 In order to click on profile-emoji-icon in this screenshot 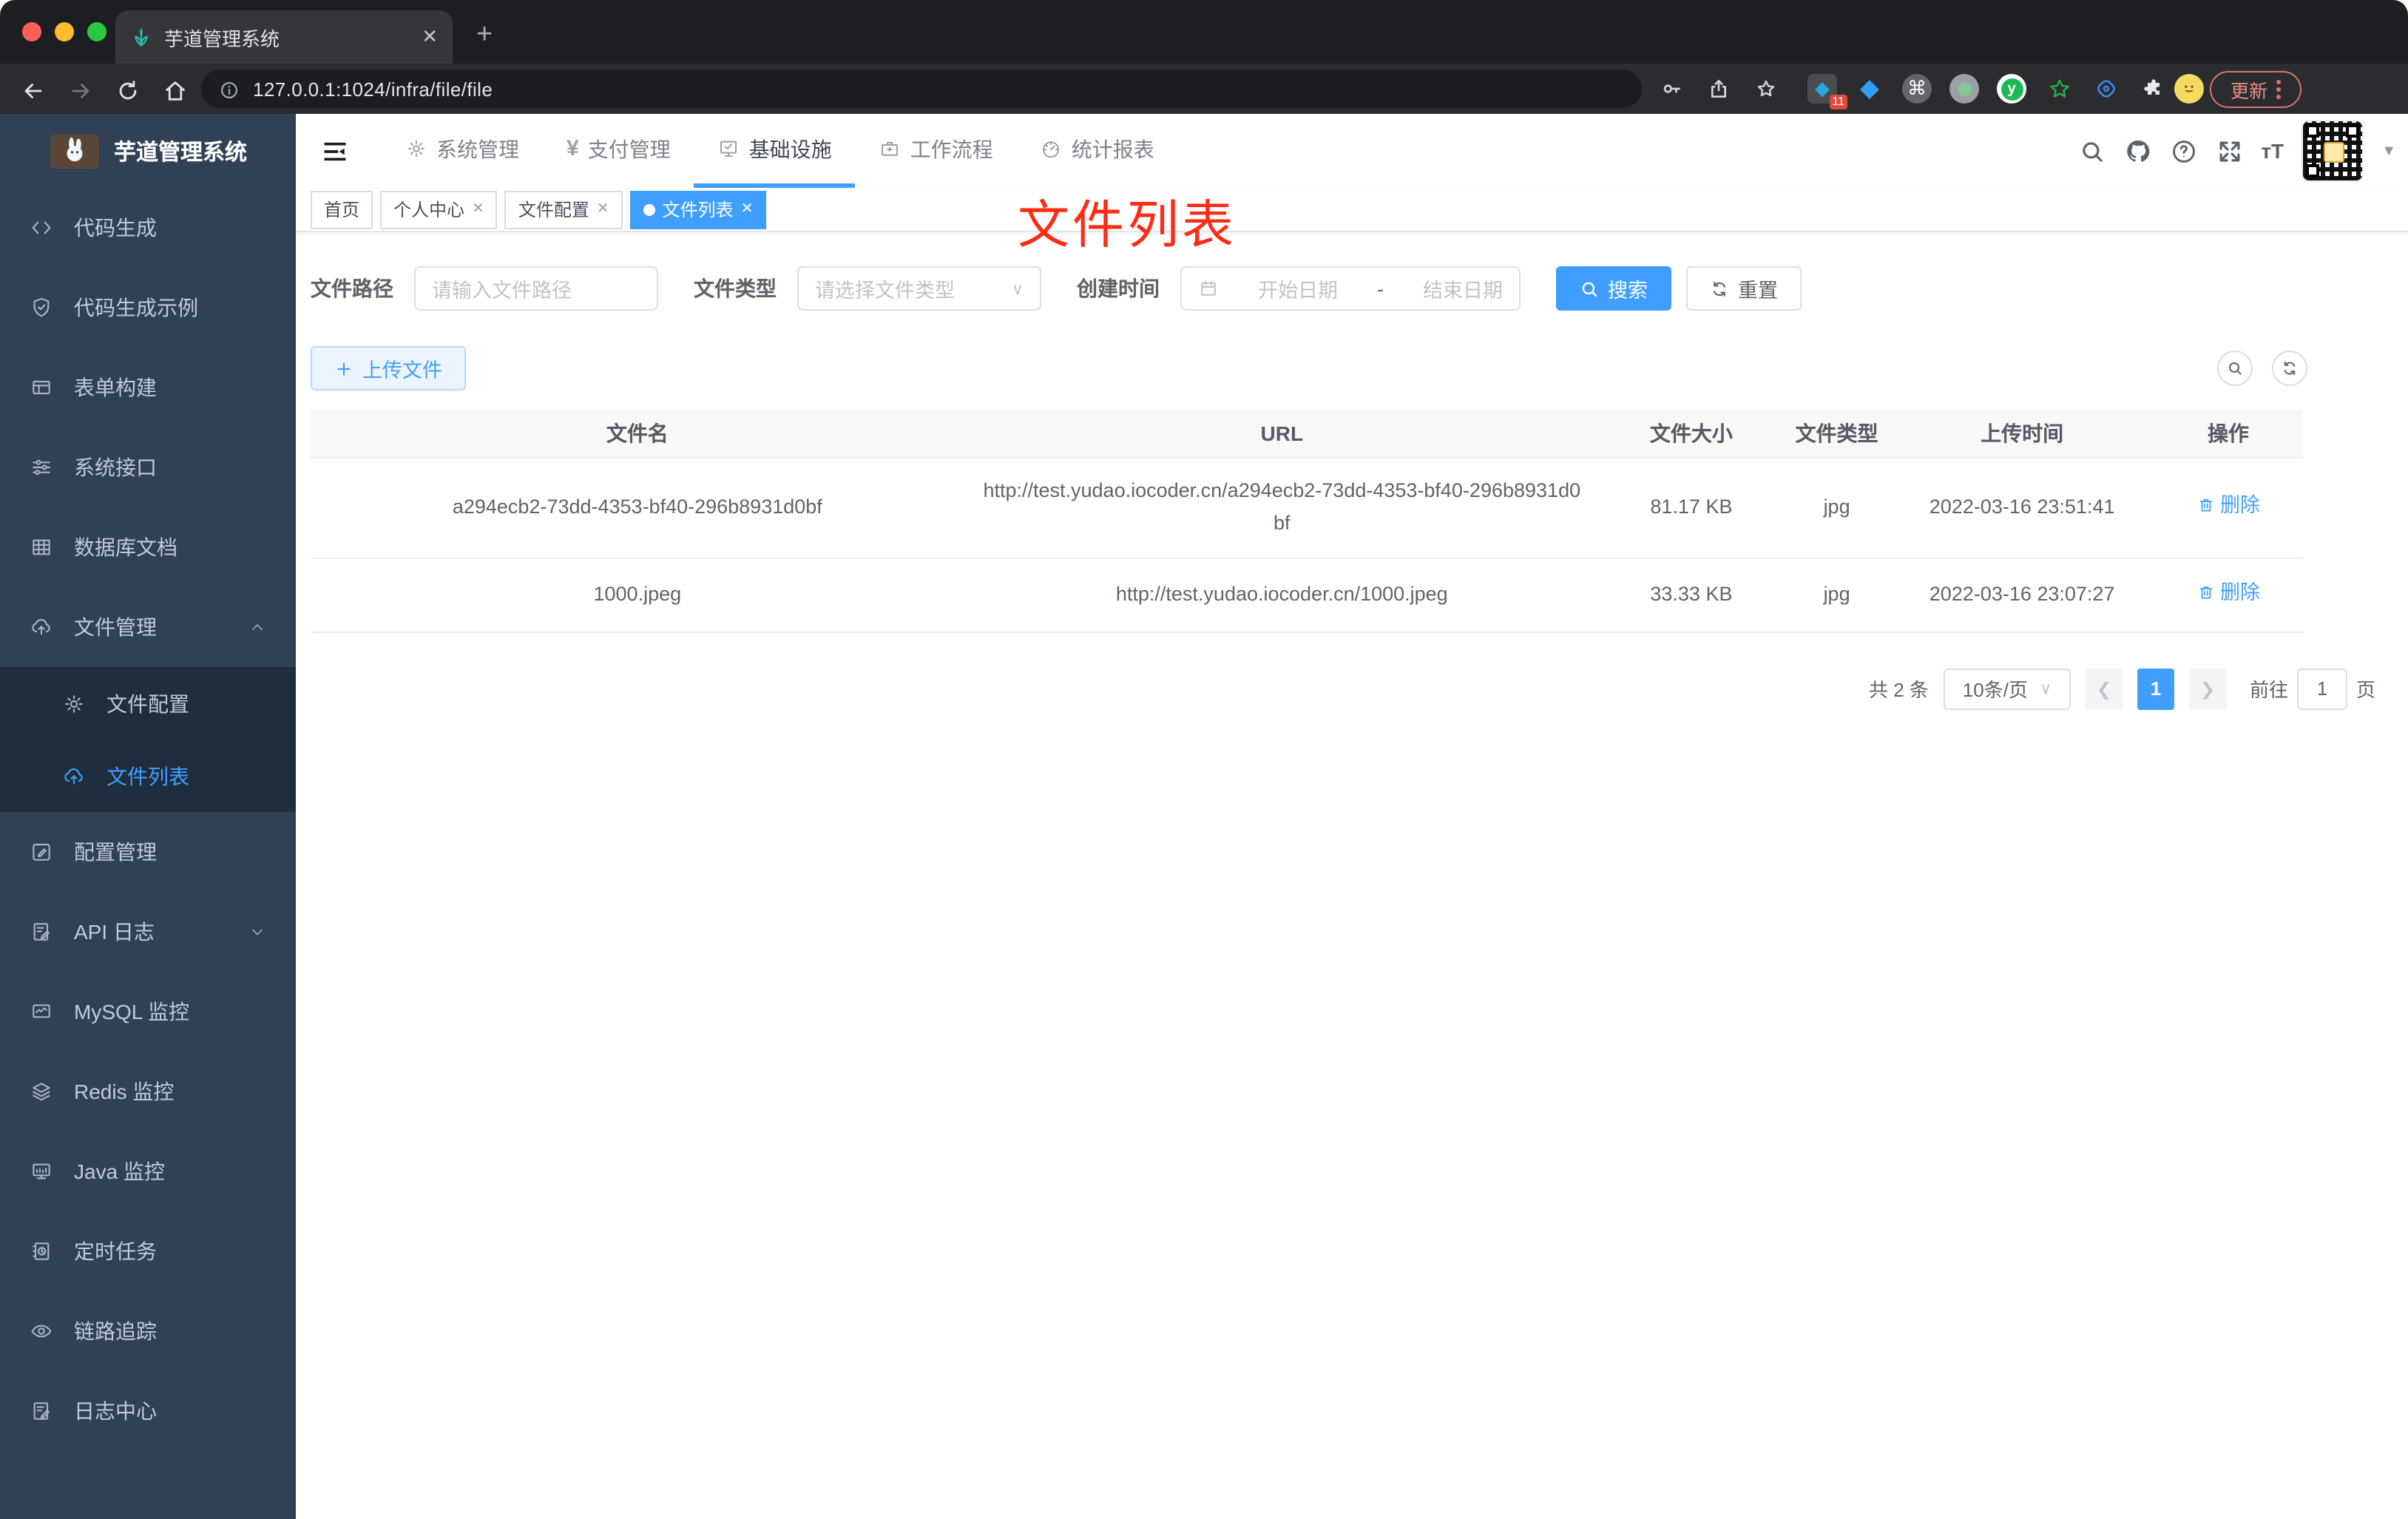, I will do `click(2189, 89)`.